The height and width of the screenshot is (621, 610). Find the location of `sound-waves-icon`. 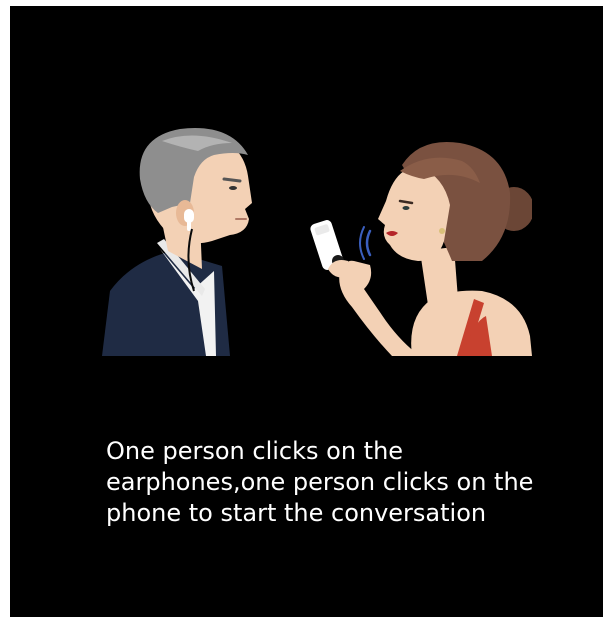

sound-waves-icon is located at coordinates (365, 243).